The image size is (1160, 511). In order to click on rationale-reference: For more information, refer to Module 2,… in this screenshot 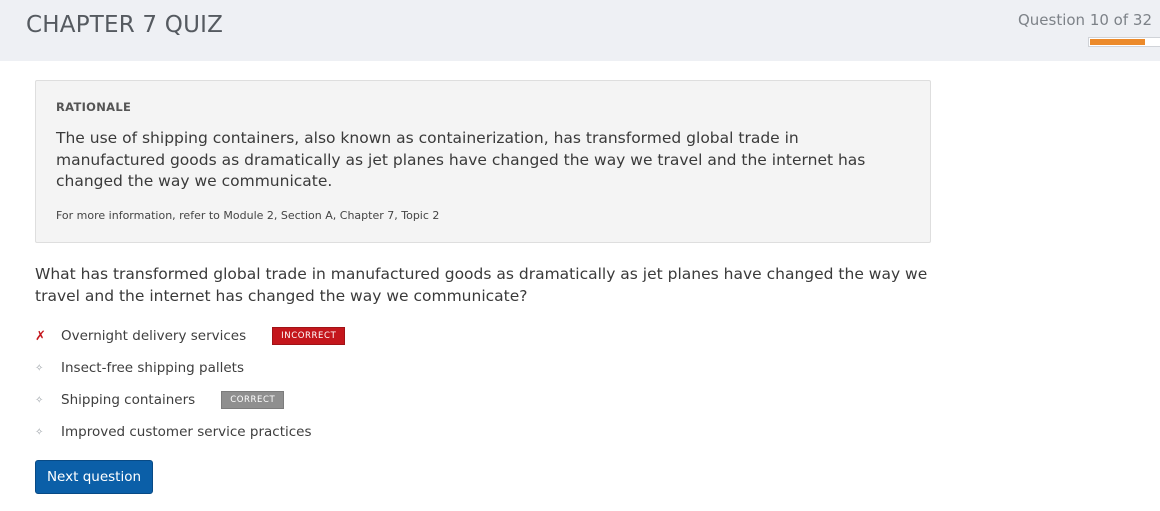, I will do `click(248, 215)`.